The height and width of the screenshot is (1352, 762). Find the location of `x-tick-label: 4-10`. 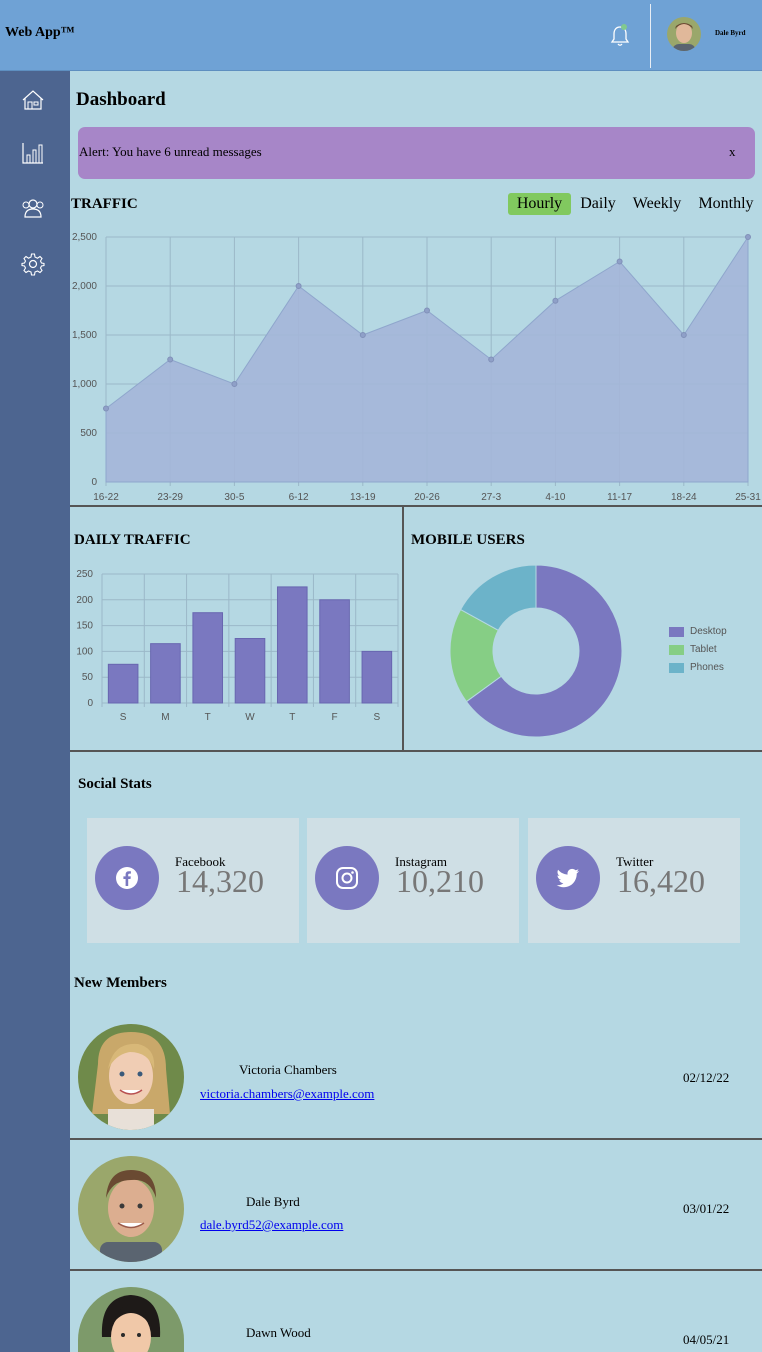

x-tick-label: 4-10 is located at coordinates (555, 497).